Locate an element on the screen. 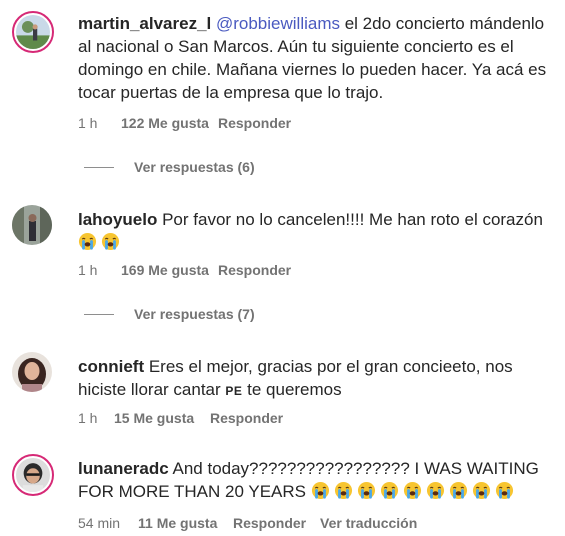  mention-link: @robbiewilliams is located at coordinates (278, 23).